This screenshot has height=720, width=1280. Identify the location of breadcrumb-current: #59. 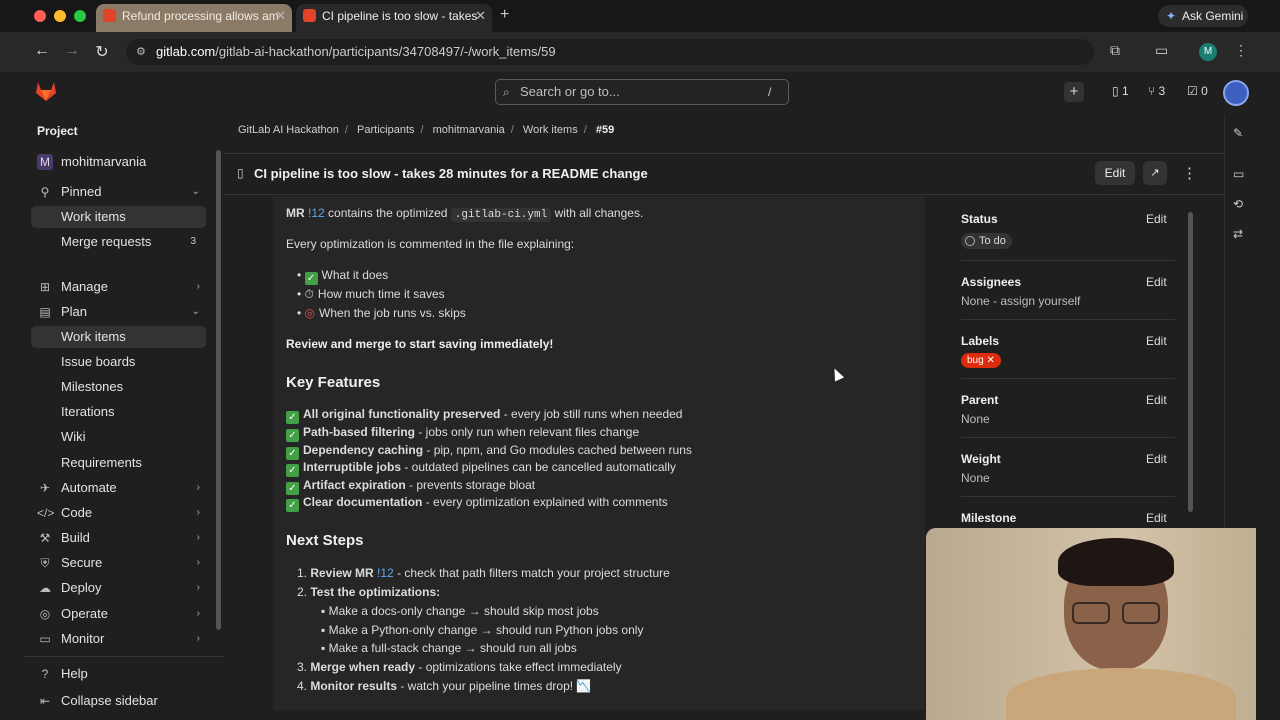
(605, 130).